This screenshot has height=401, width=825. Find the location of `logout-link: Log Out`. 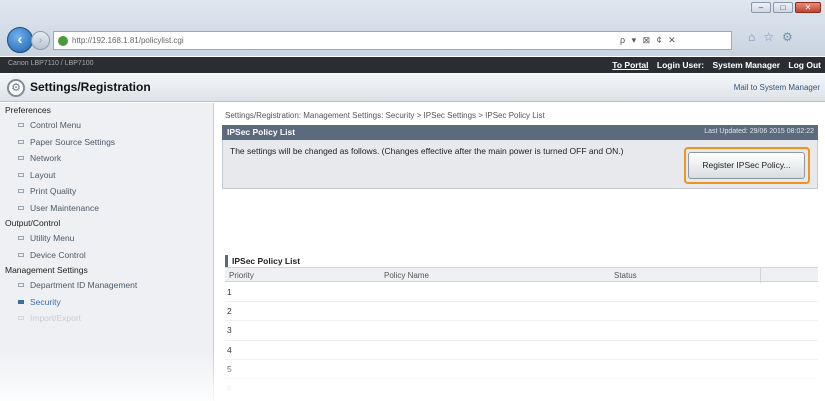

logout-link: Log Out is located at coordinates (804, 65).